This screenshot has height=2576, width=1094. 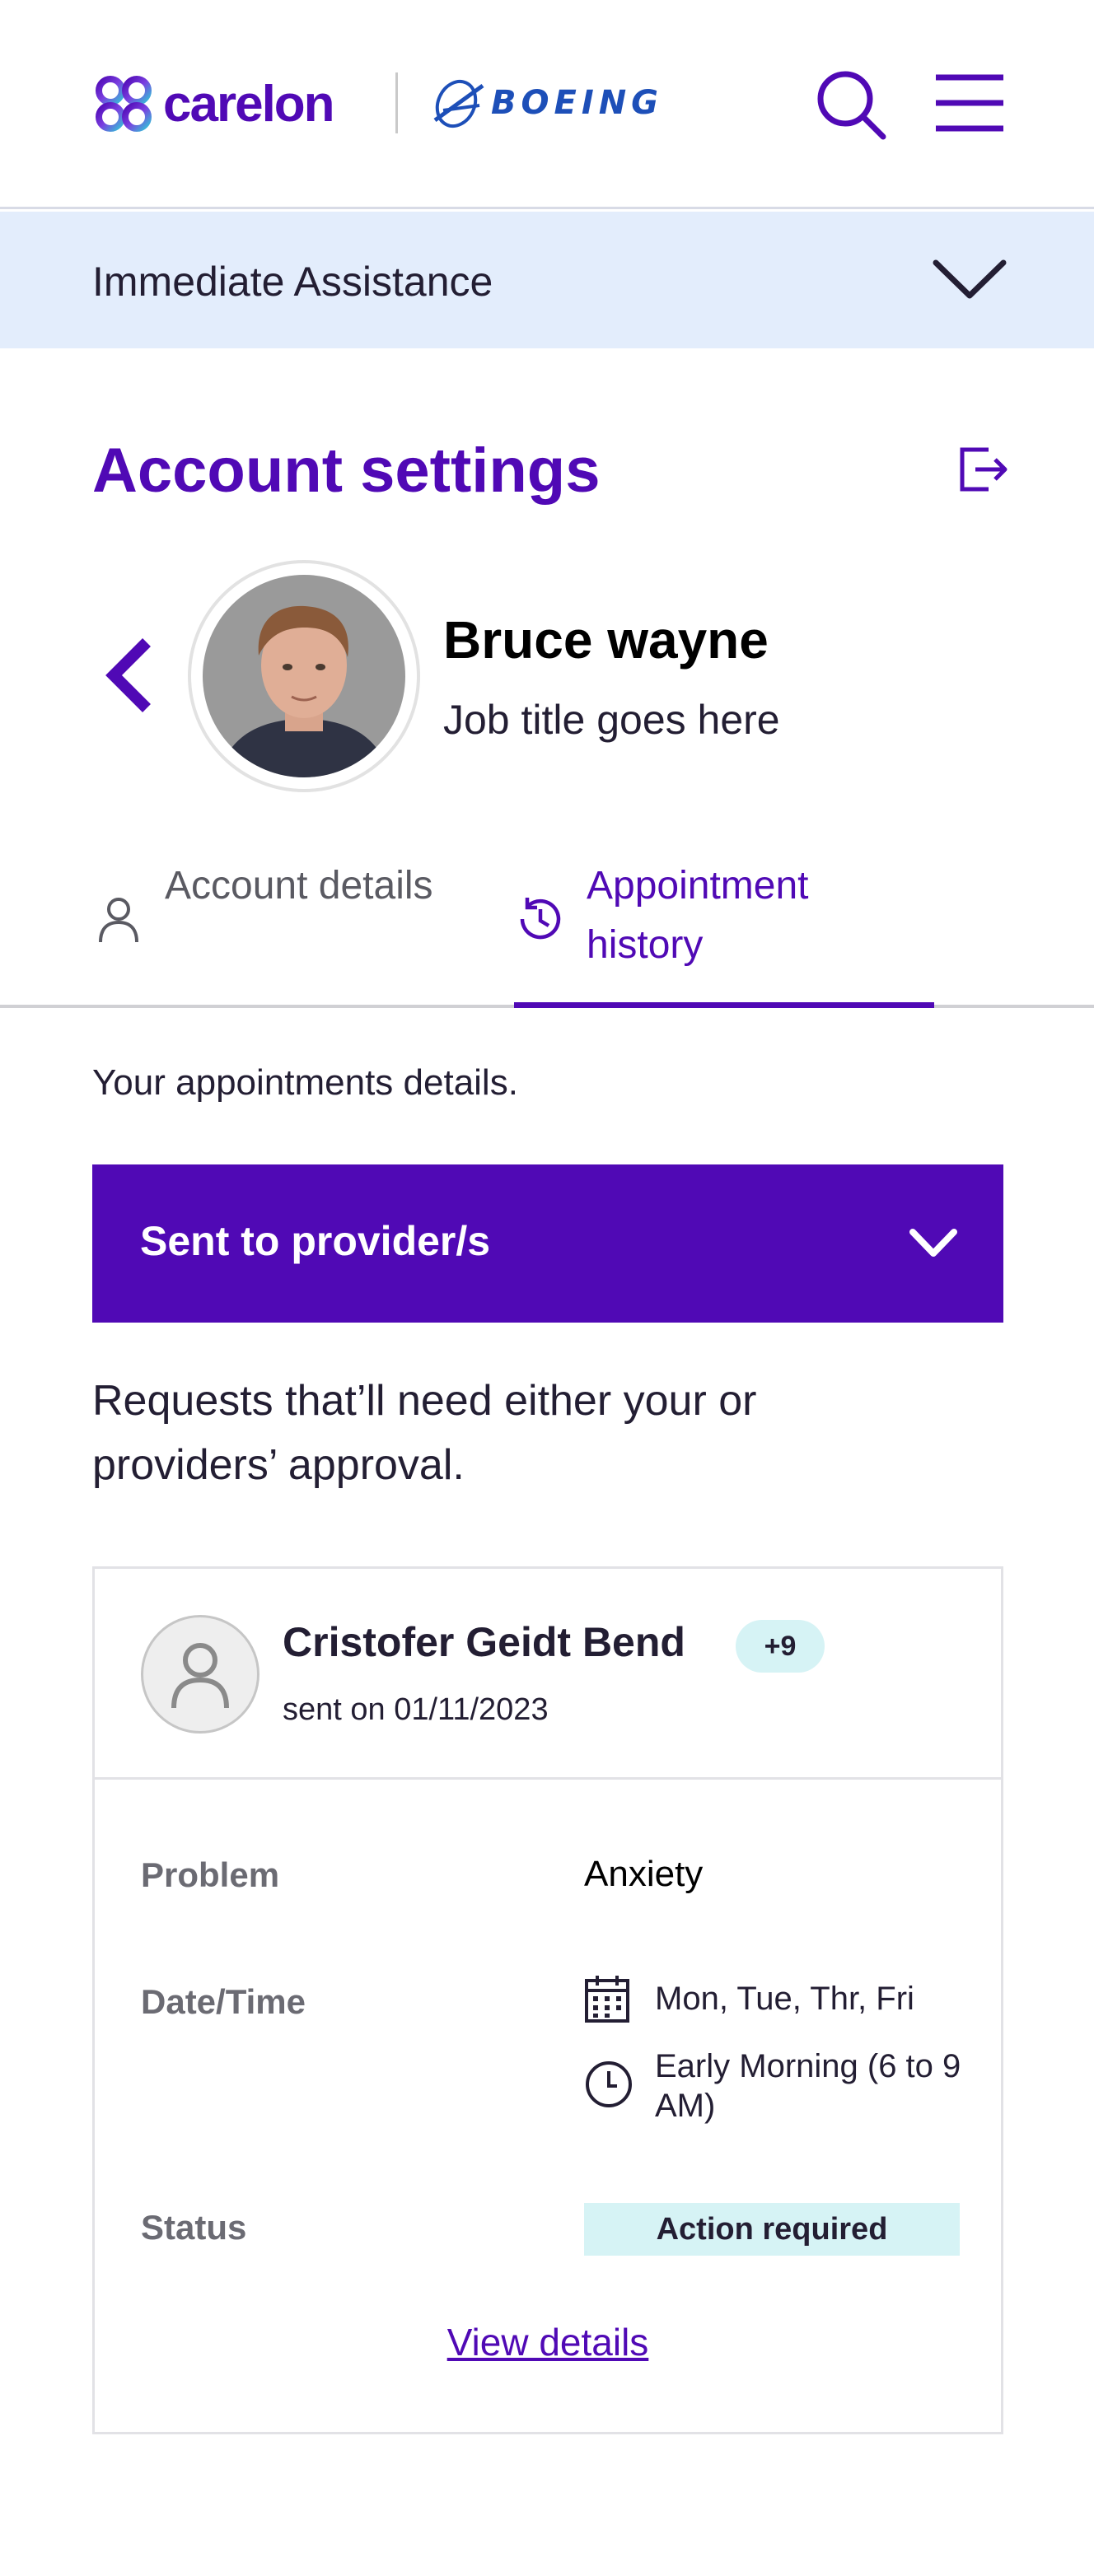 What do you see at coordinates (611, 720) in the screenshot?
I see `profile-job-title: Job title goes here` at bounding box center [611, 720].